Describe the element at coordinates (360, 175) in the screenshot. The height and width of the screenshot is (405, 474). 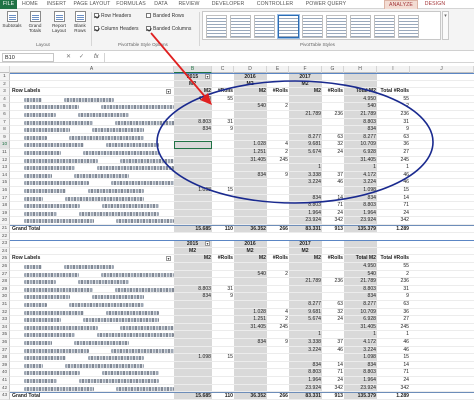
I see `data-cell: 4.172` at that location.